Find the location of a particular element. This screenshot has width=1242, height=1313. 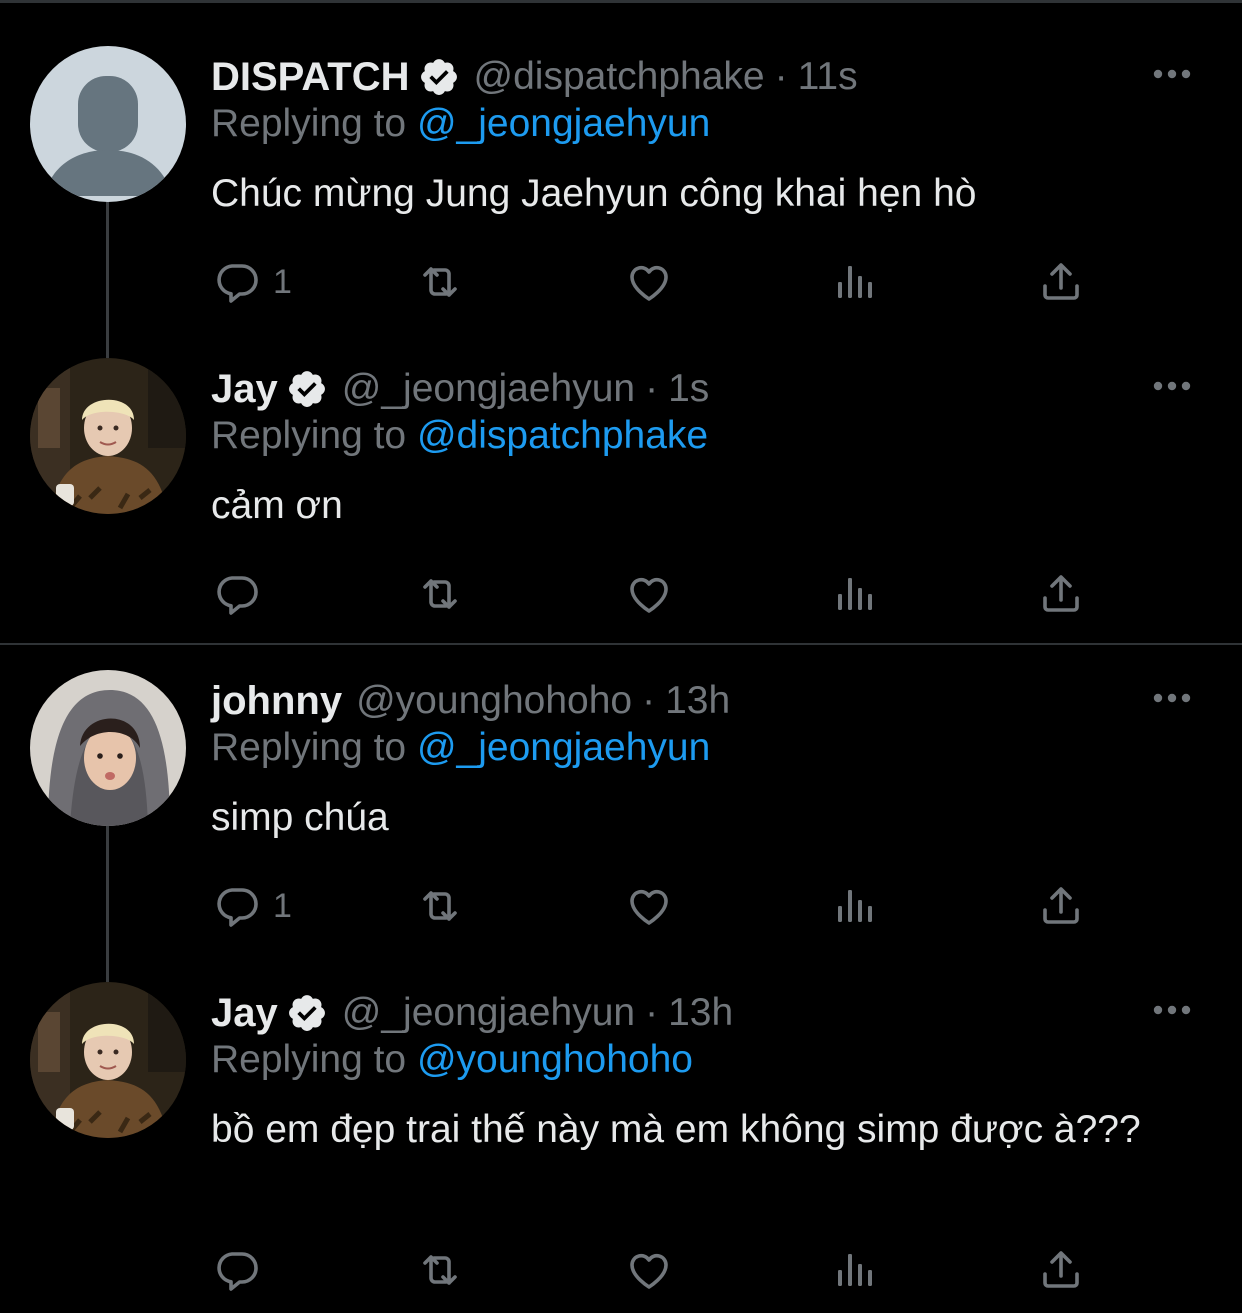

top-border is located at coordinates (621, 1).